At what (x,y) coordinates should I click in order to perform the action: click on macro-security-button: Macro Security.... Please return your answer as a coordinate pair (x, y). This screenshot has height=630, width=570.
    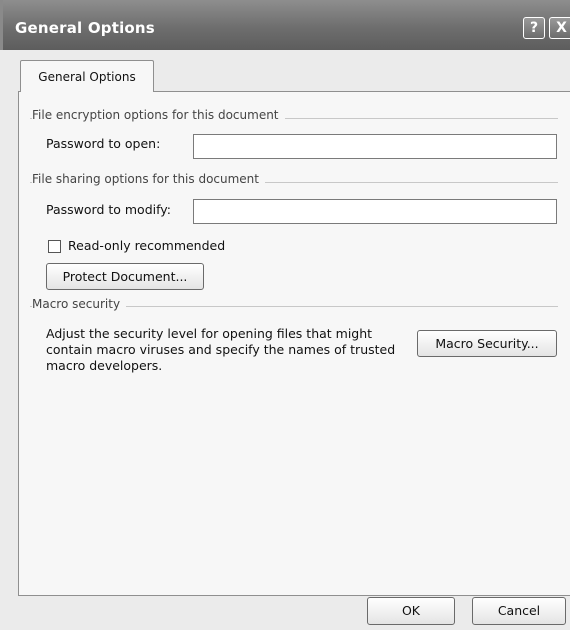
    Looking at the image, I should click on (487, 343).